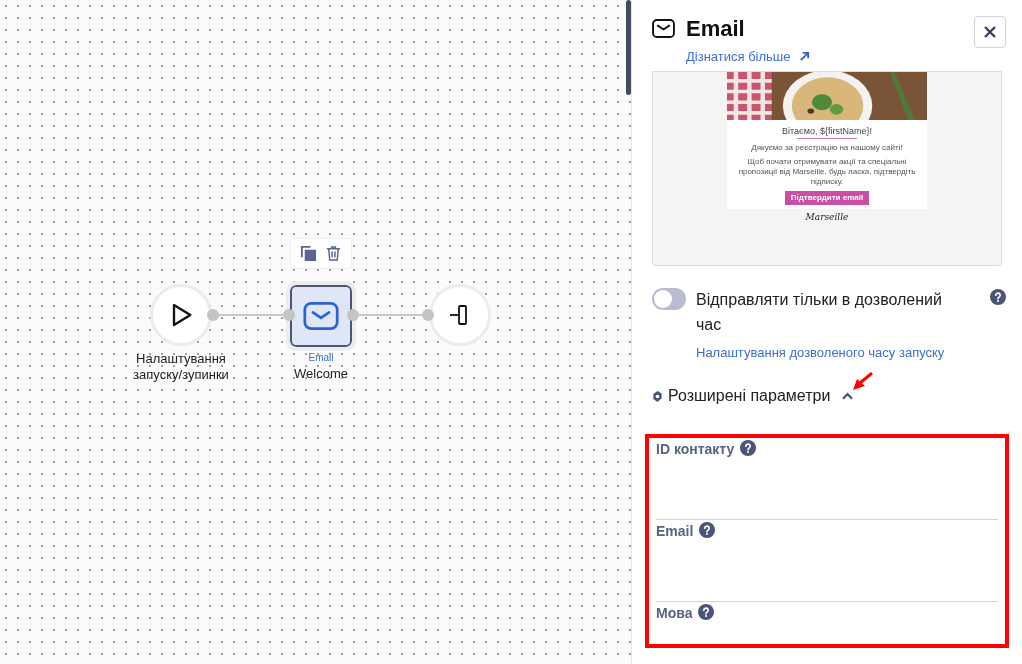 This screenshot has height=664, width=1022. Describe the element at coordinates (827, 479) in the screenshot. I see `input-field: ID контакту` at that location.